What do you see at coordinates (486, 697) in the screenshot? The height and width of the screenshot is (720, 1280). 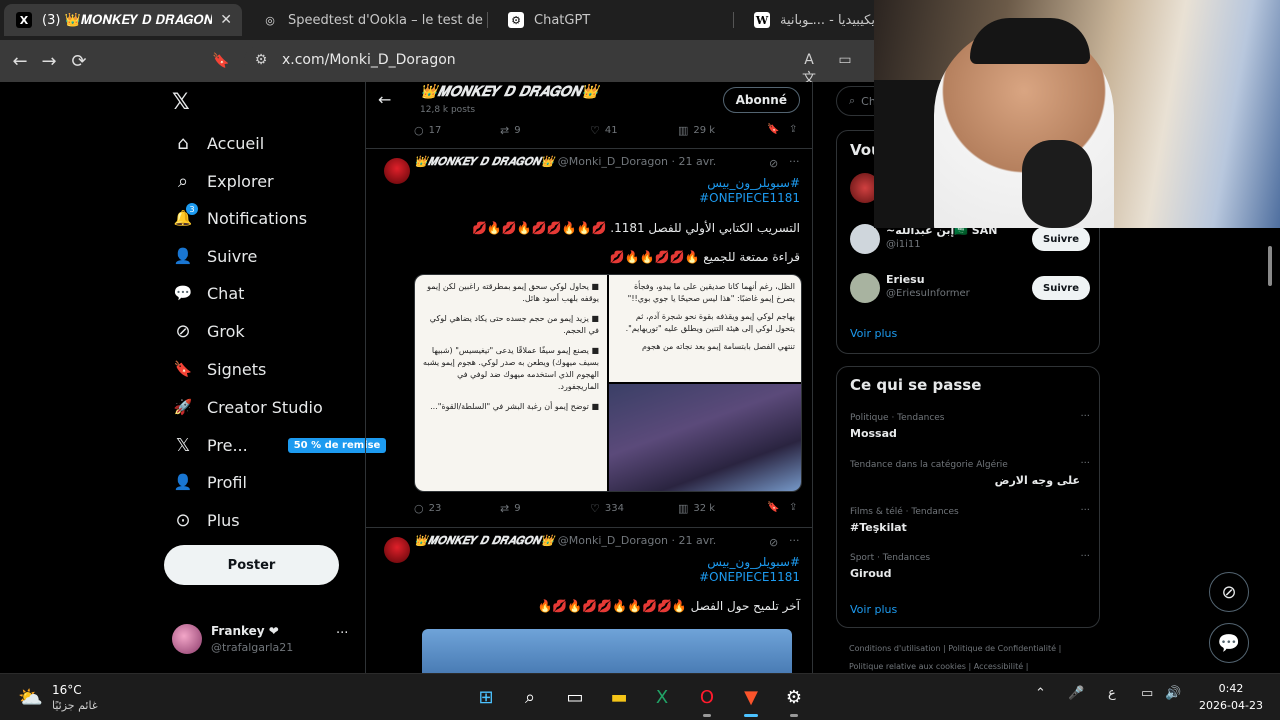 I see `windows-start-icon: ⊞` at bounding box center [486, 697].